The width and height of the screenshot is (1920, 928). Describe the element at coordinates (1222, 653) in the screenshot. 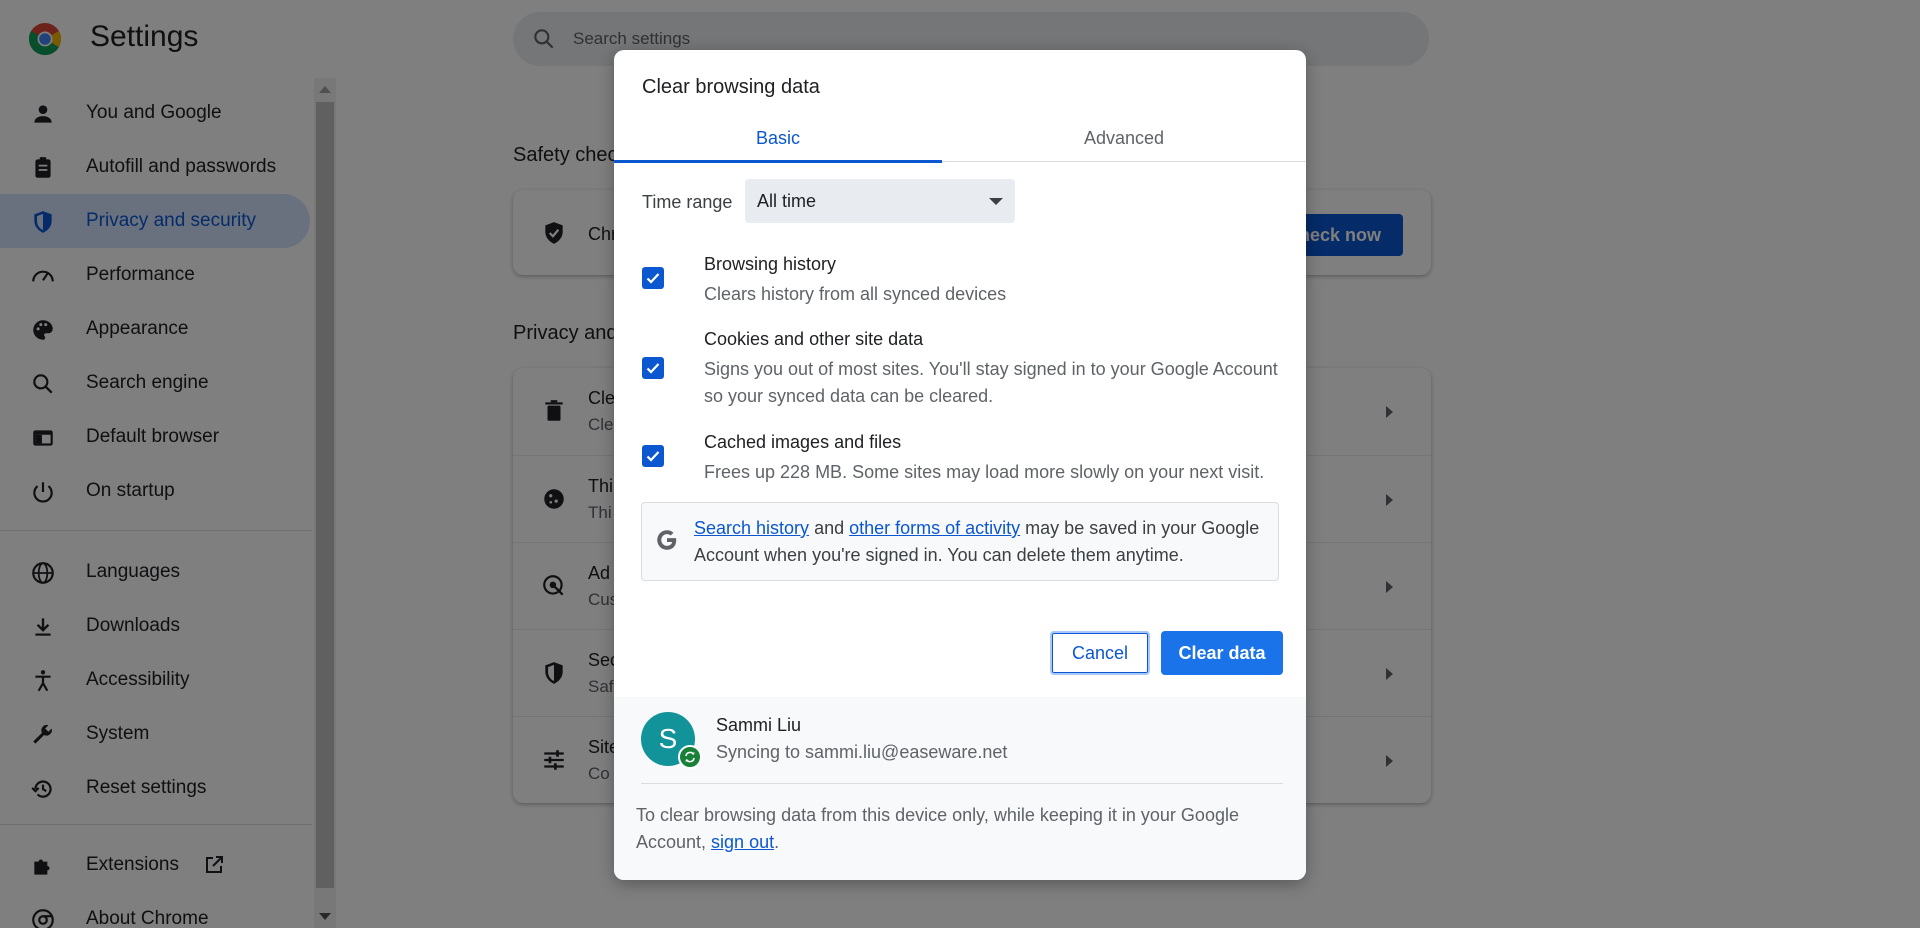

I see `clear-data-button: Clear data` at that location.